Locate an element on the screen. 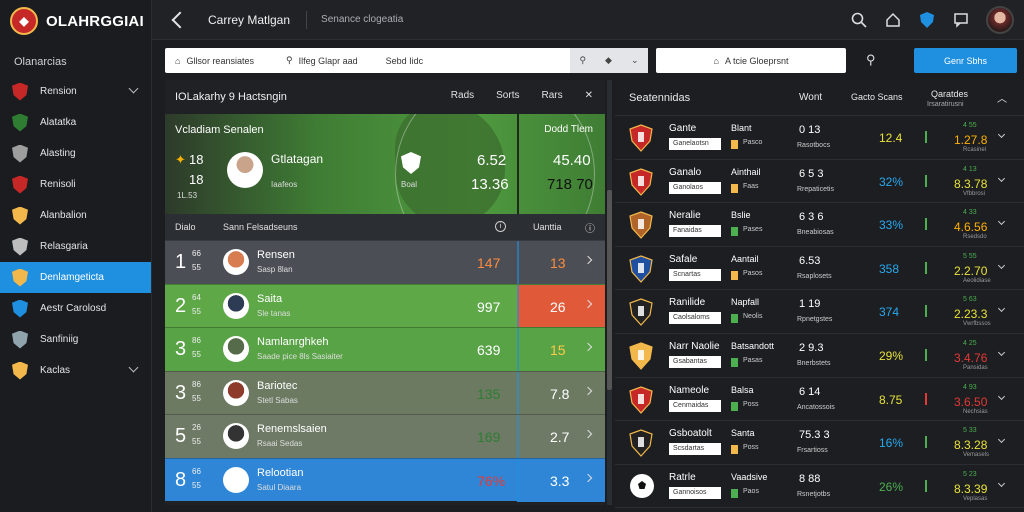  filter-b: ⚲ Ilfeg Glapr aad is located at coordinates (317, 60).